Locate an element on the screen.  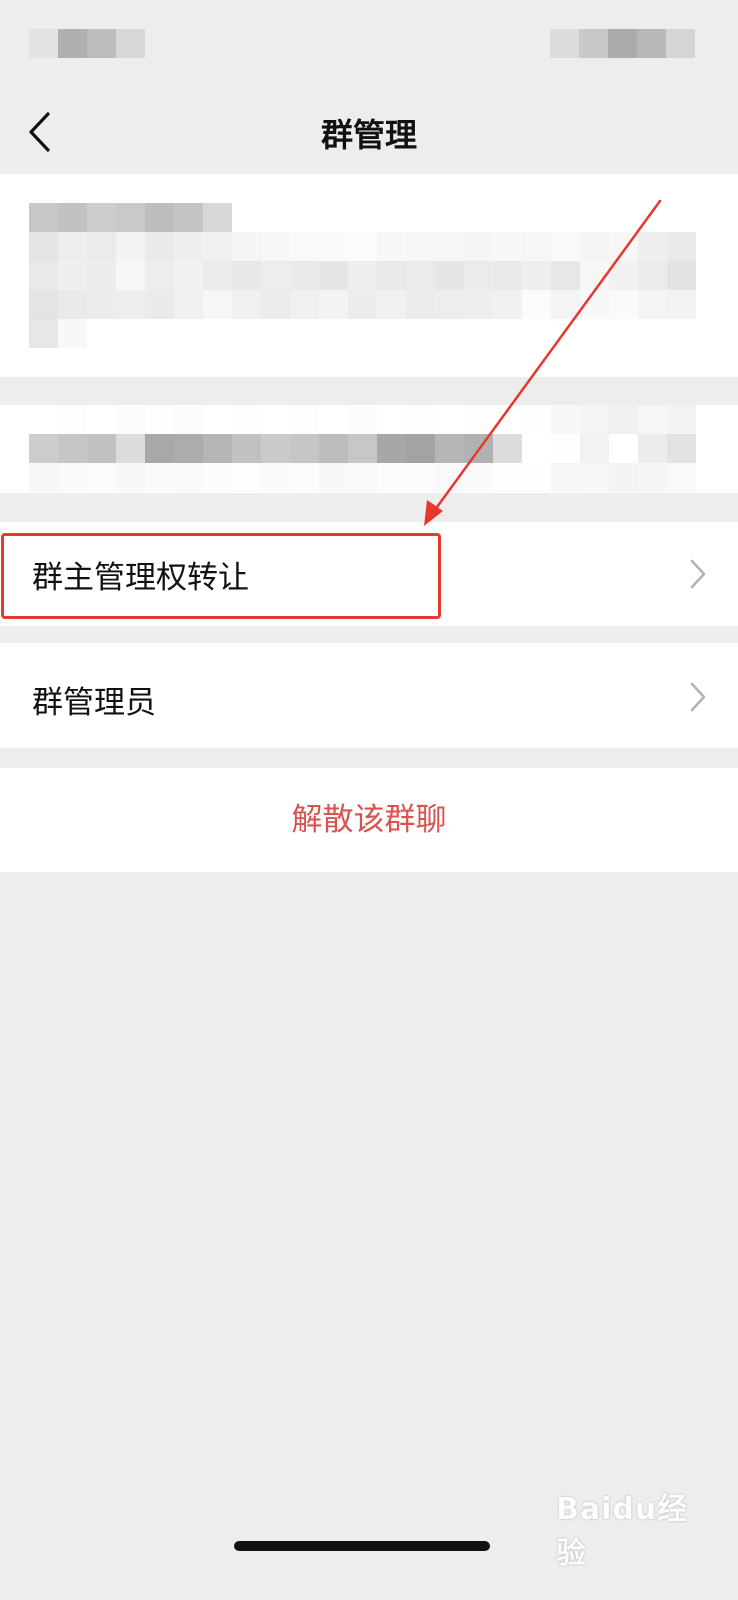
page-title: 群管理 is located at coordinates (368, 135).